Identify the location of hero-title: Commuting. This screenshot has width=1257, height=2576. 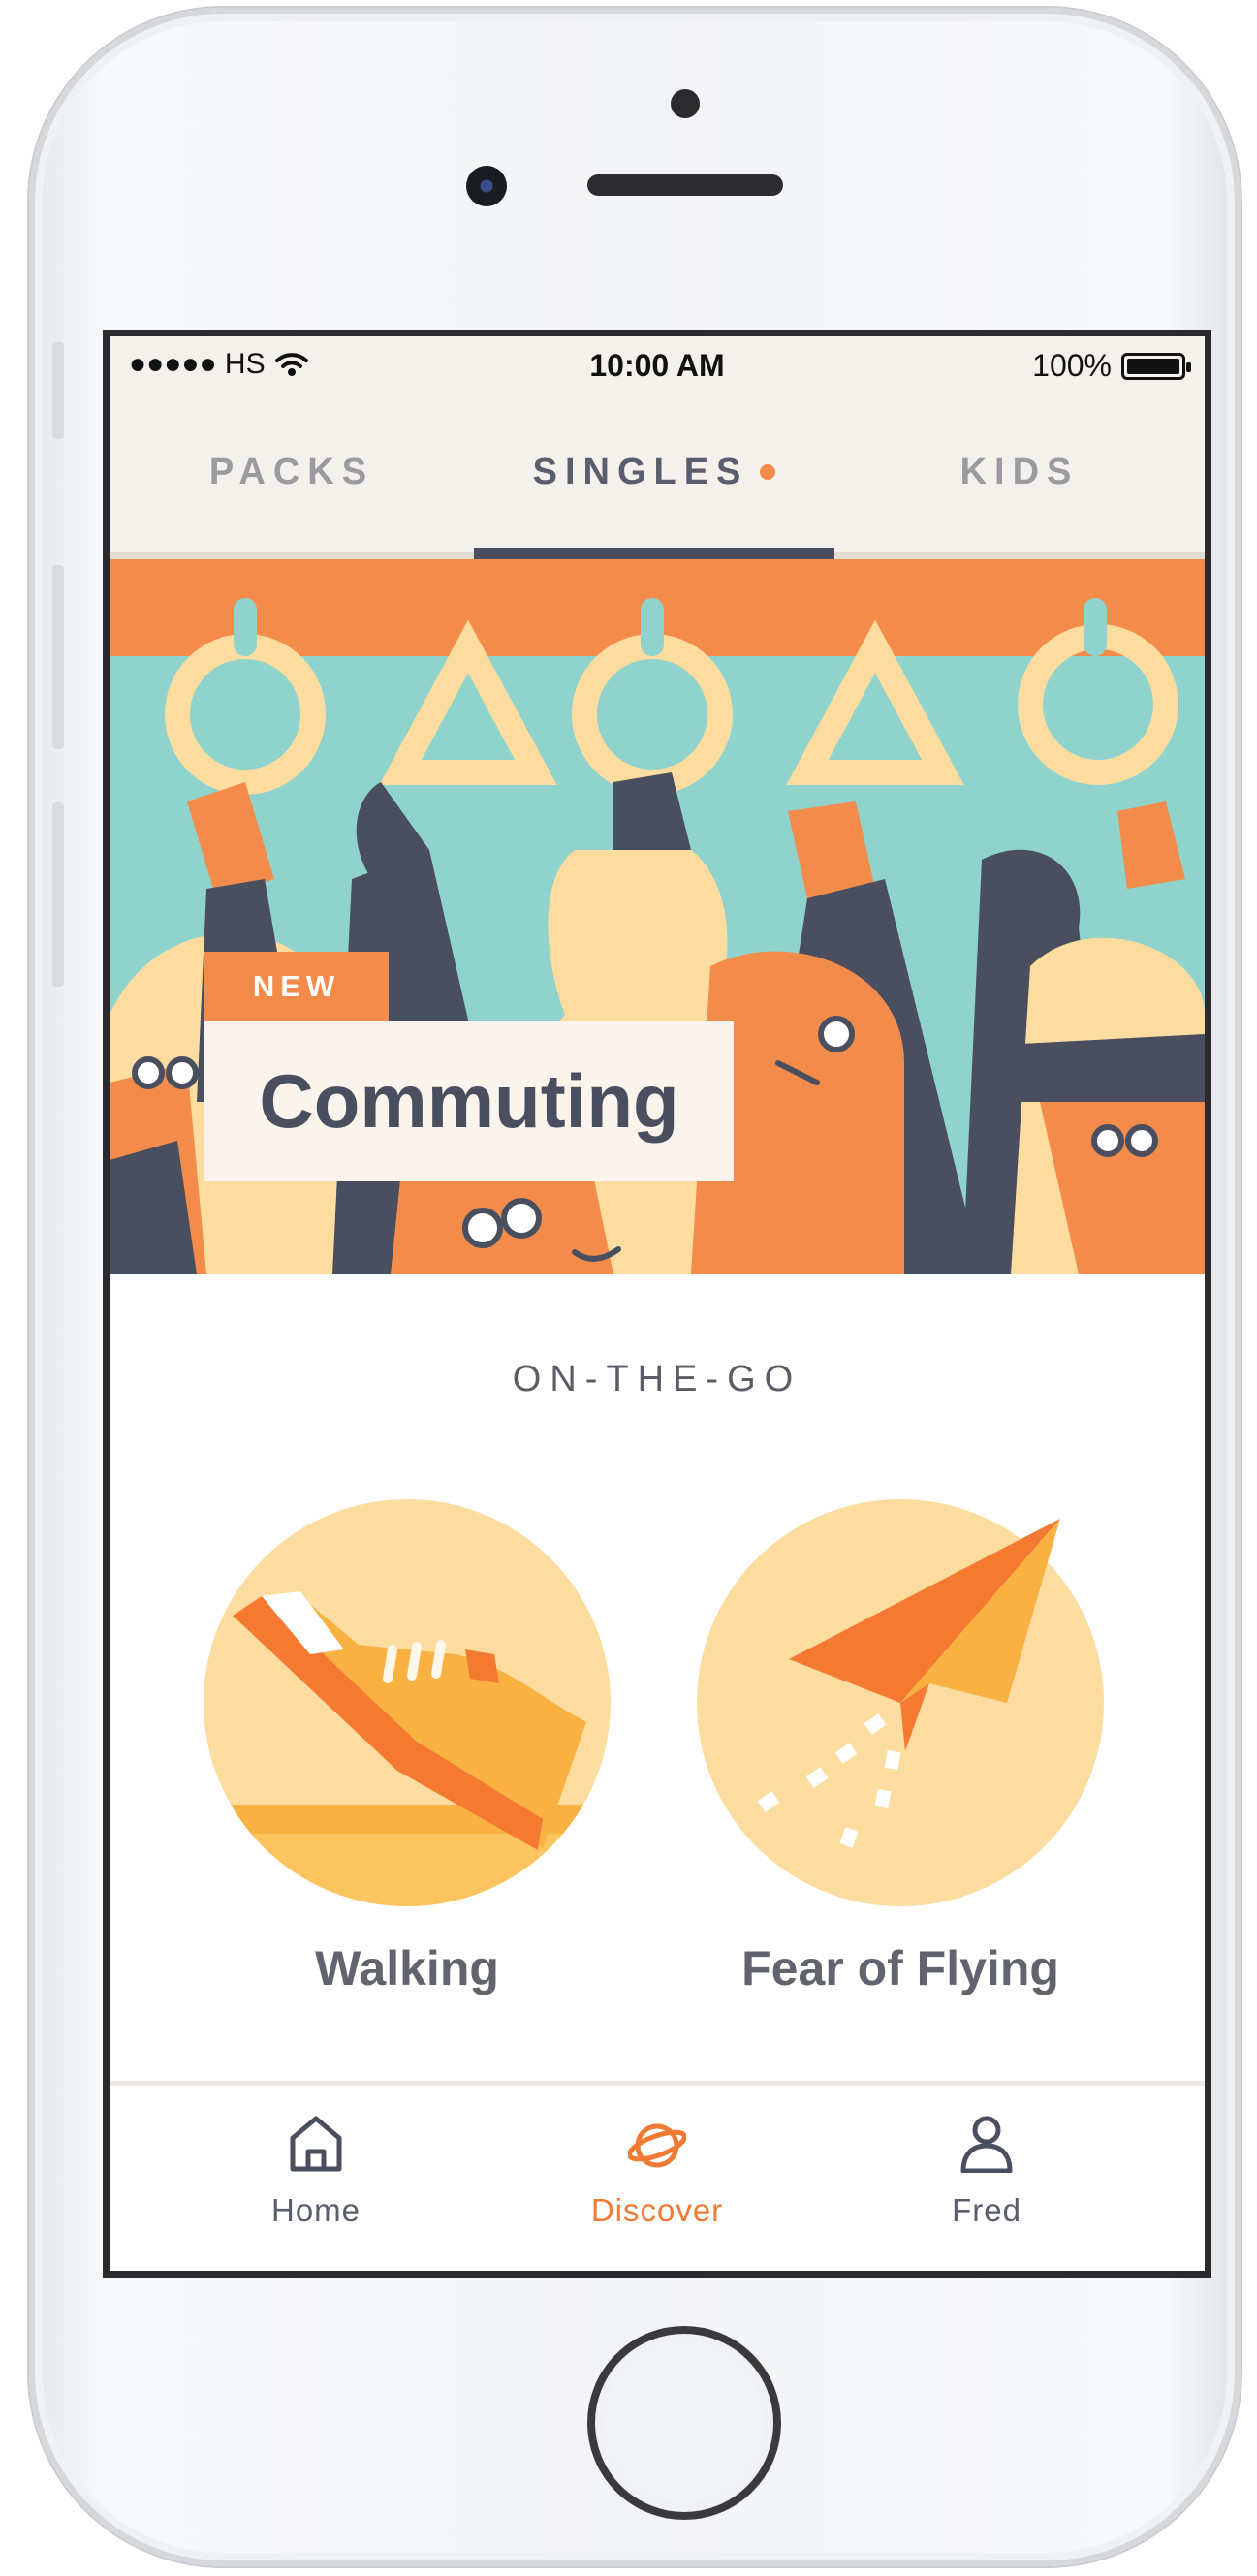
(469, 1101).